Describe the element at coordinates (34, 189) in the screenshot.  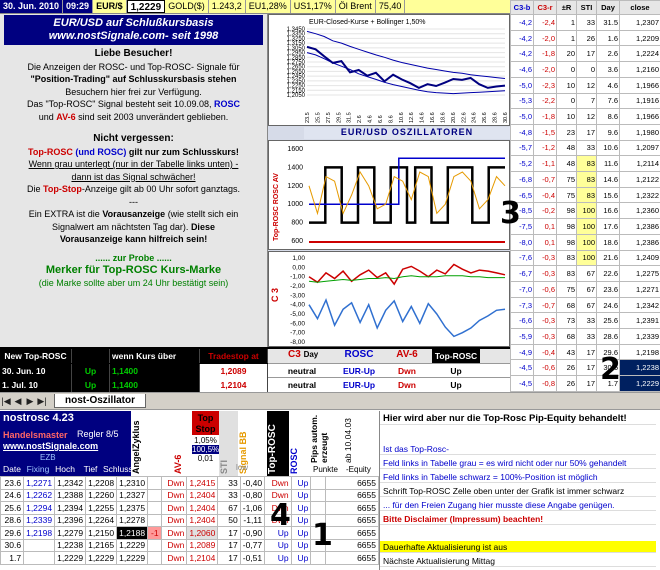
I see `info-p4-die: Die` at that location.